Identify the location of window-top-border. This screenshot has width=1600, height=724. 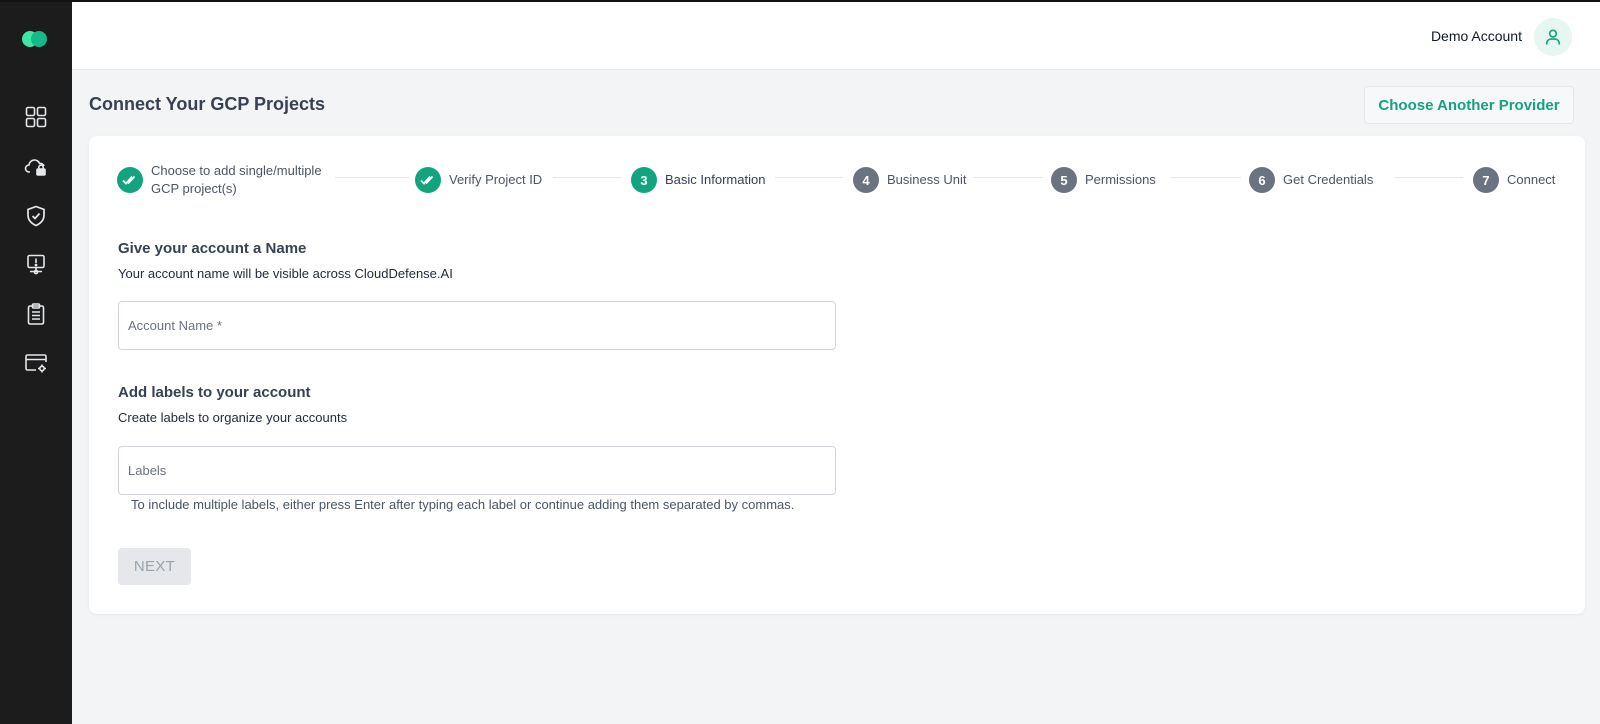
(800, 1).